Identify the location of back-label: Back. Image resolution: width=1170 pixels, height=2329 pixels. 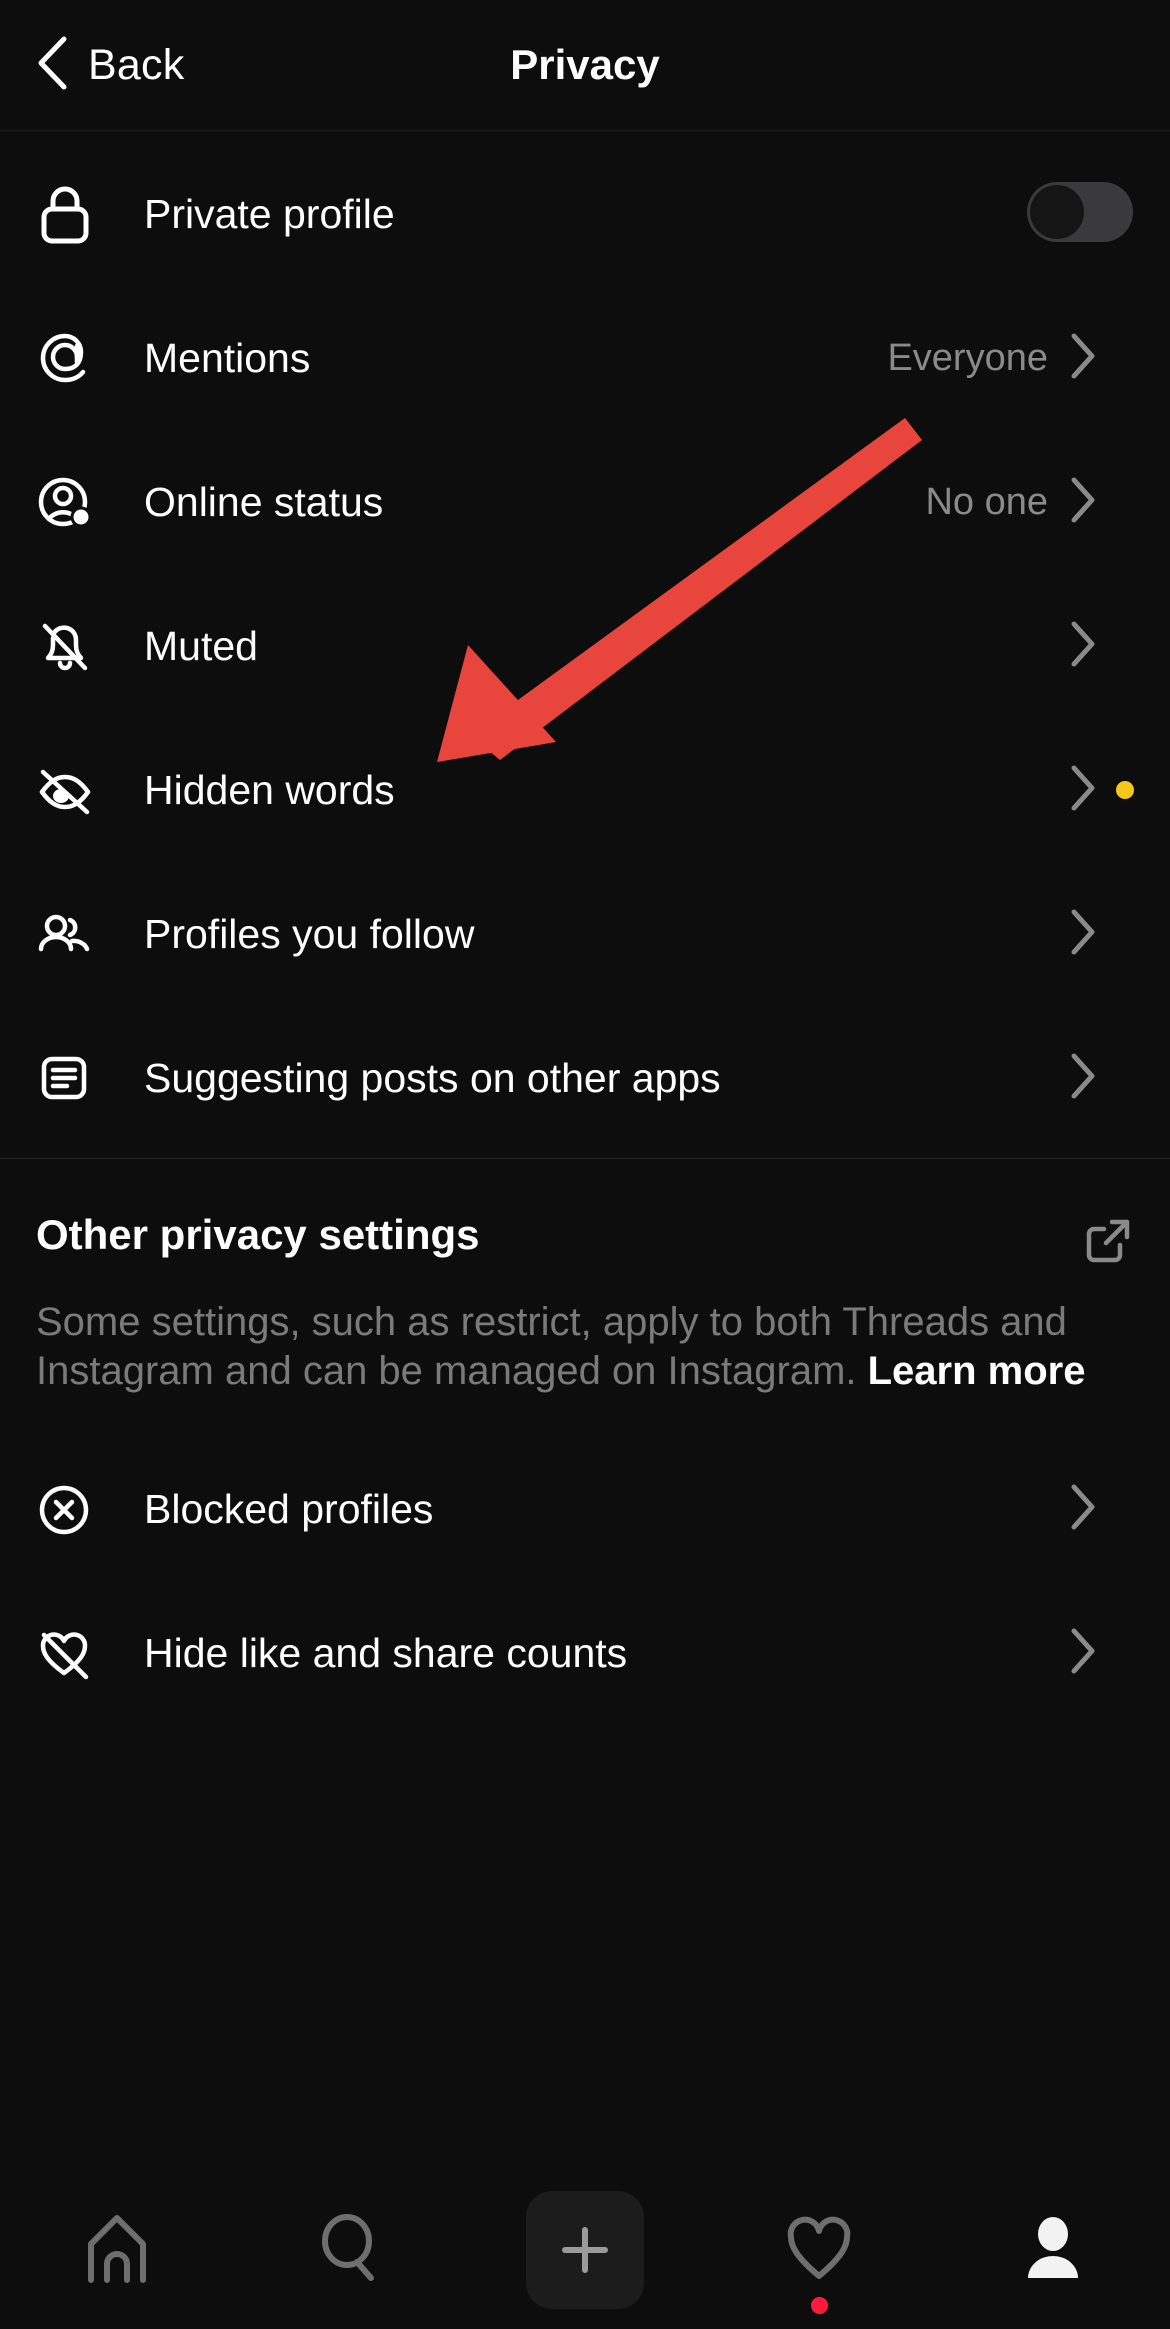
(136, 64).